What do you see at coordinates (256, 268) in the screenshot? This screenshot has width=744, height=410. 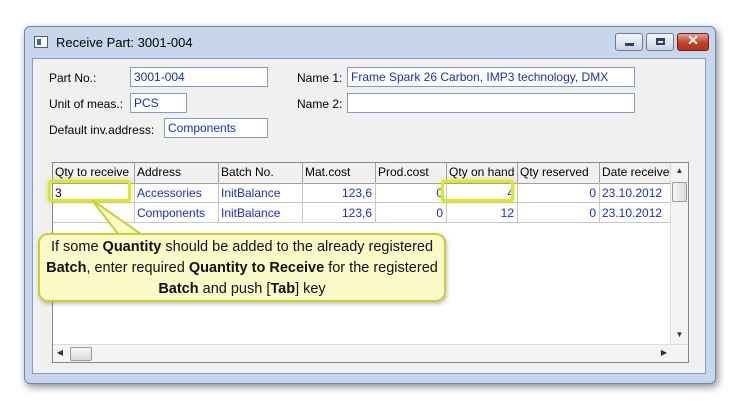 I see `callout-bold: Quantity to Receive` at bounding box center [256, 268].